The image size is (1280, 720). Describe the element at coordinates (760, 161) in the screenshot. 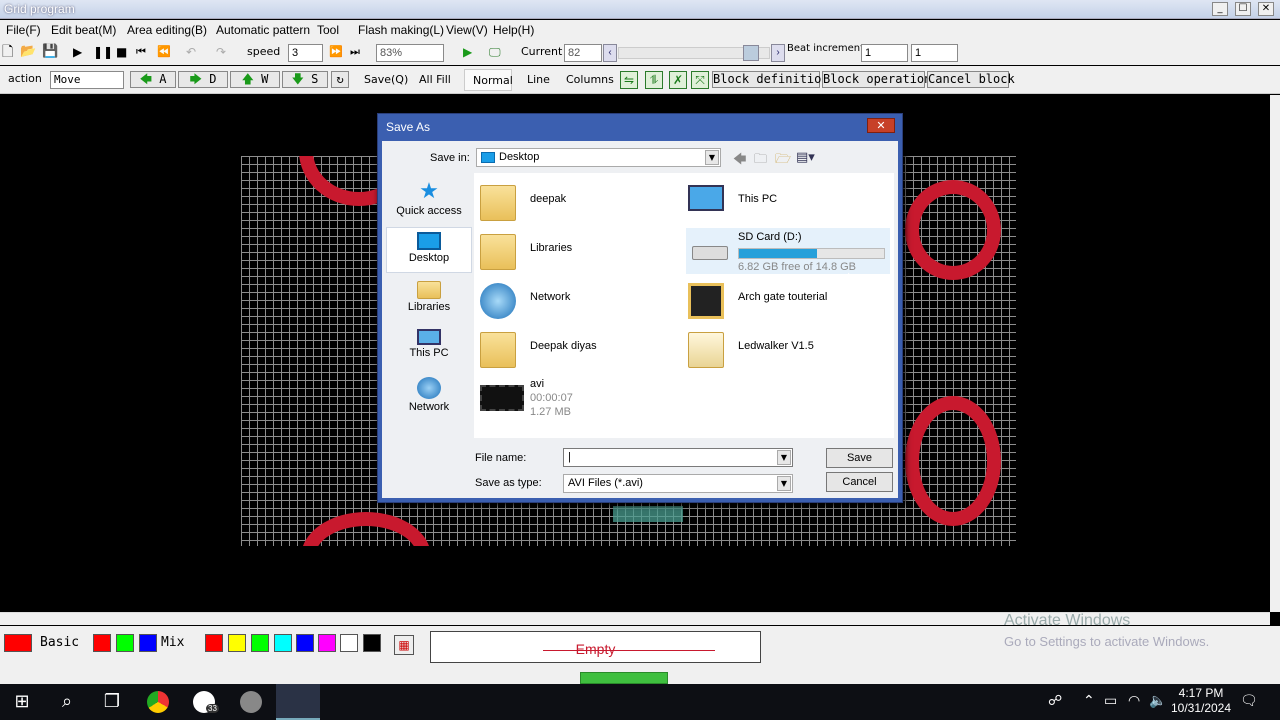

I see `up-folder-icon: 🗀` at that location.